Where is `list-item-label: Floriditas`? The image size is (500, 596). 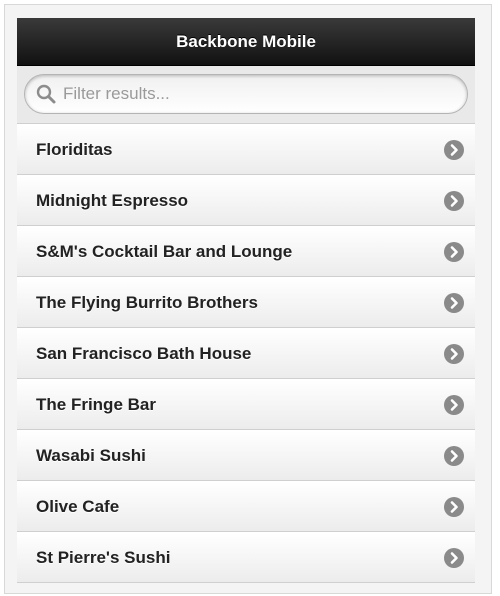 list-item-label: Floriditas is located at coordinates (74, 149).